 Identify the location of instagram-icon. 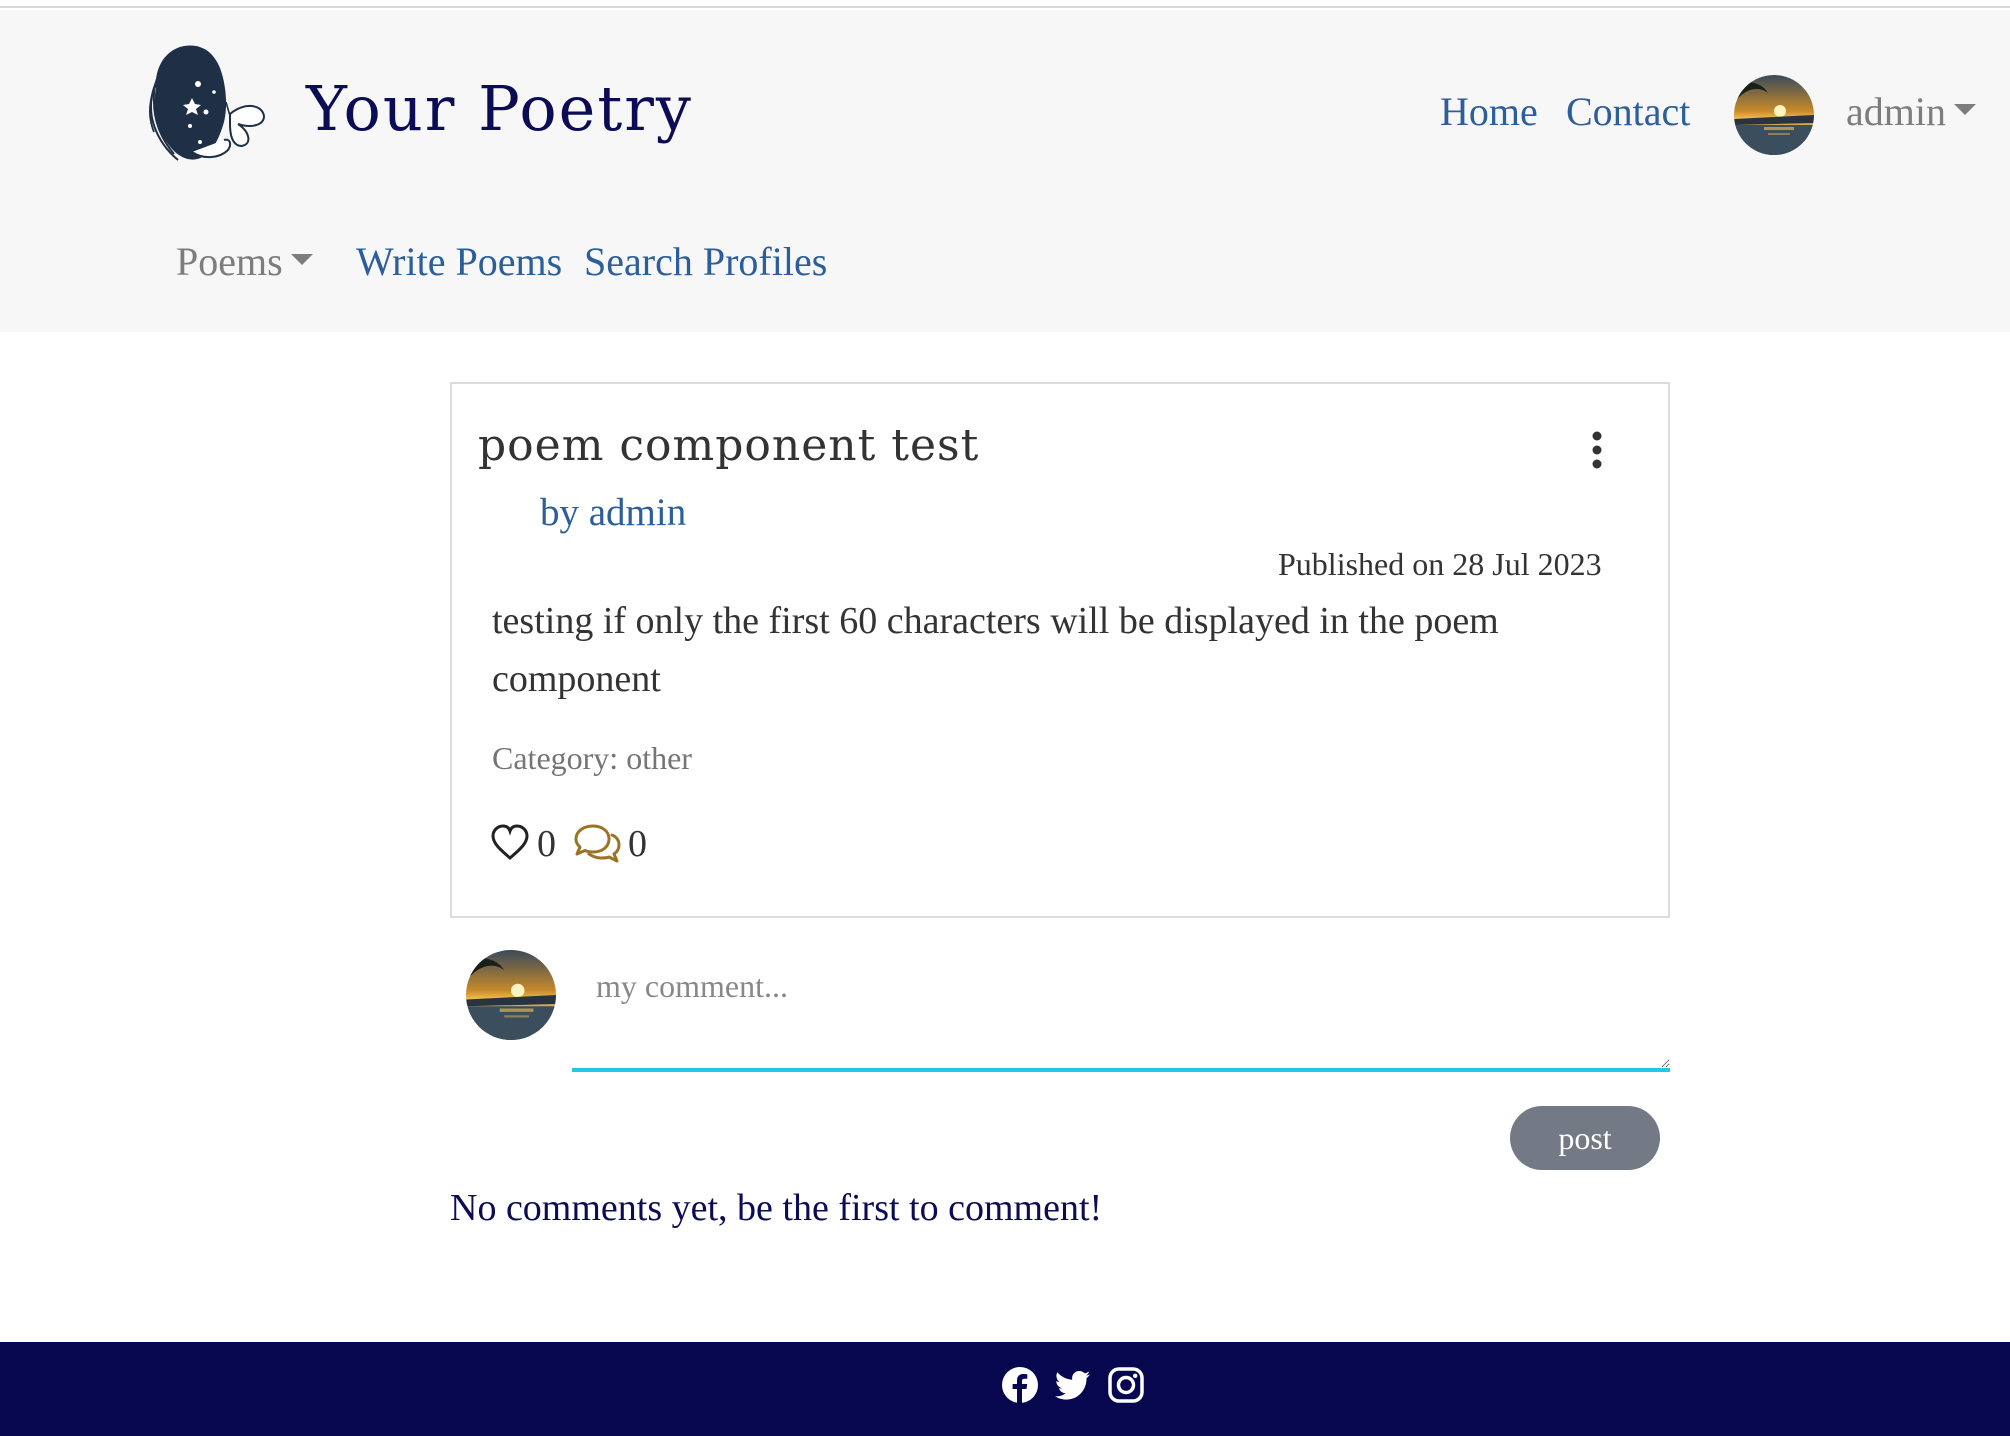
(1126, 1385).